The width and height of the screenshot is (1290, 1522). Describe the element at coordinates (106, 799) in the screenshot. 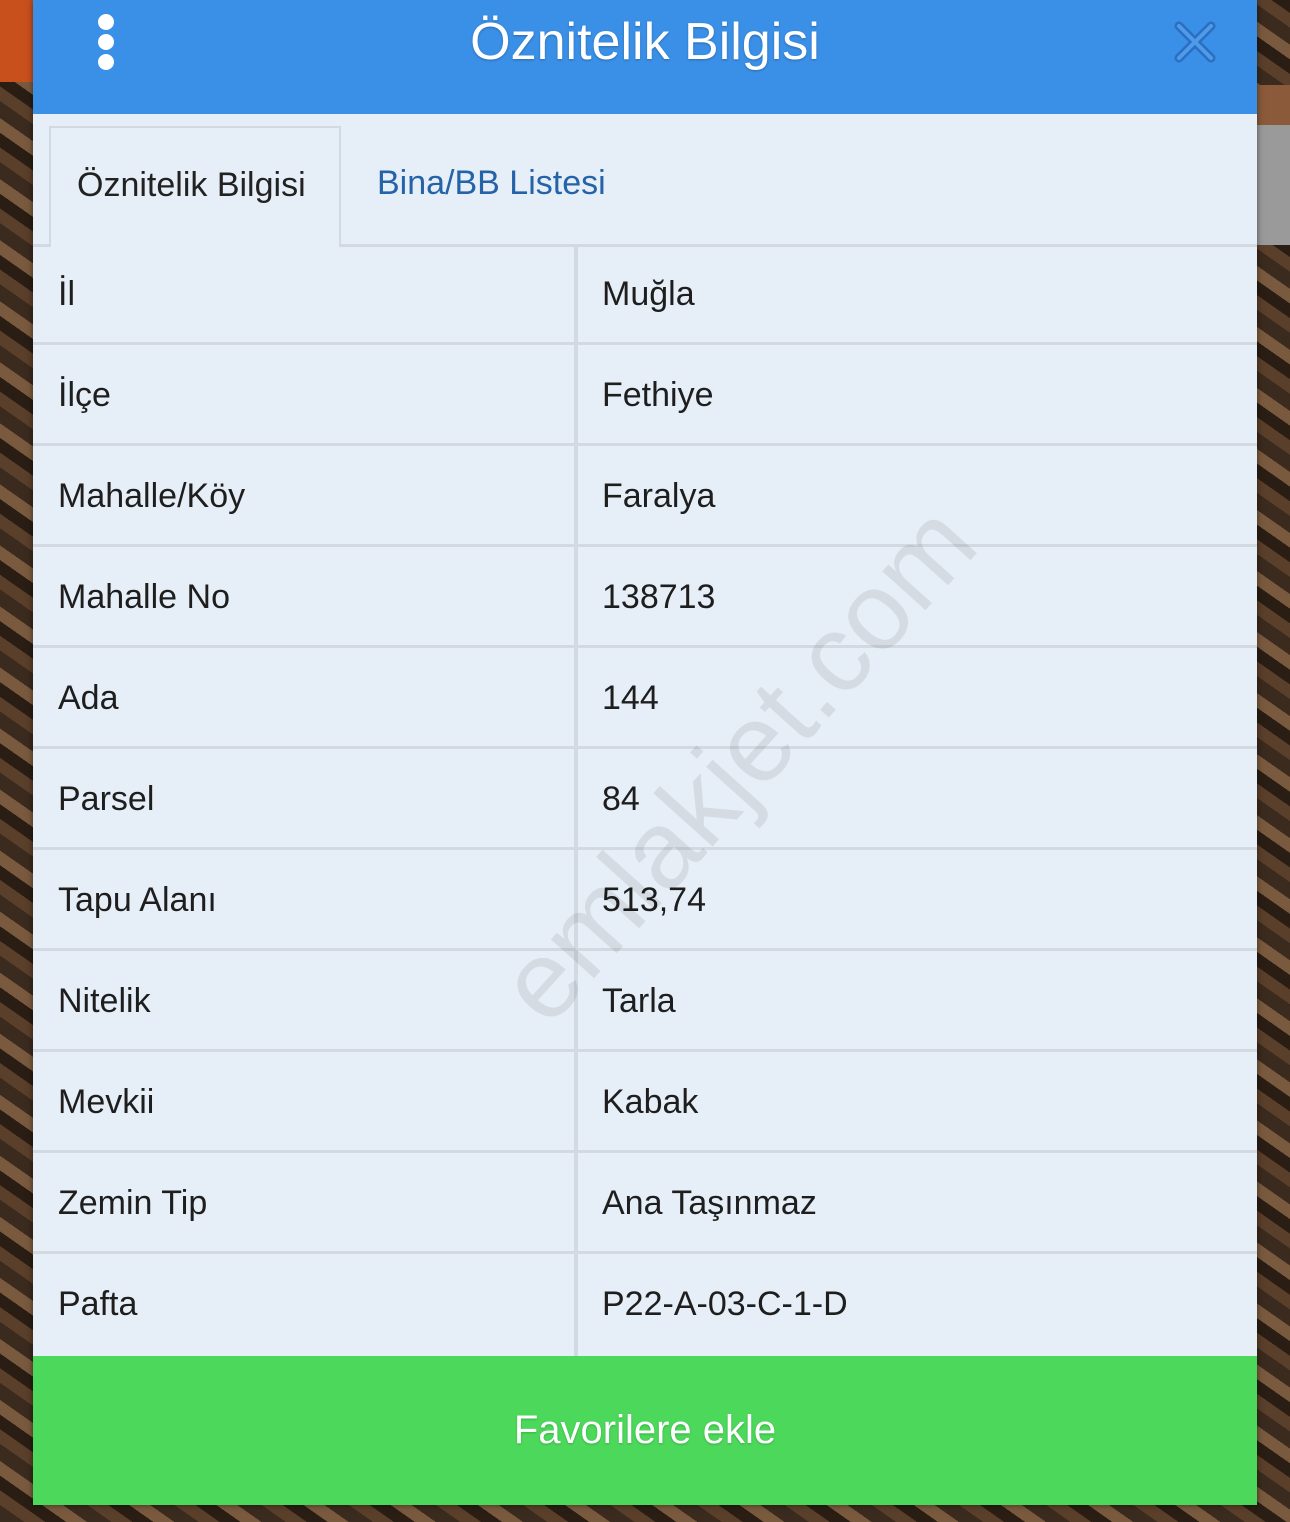

I see `attribute-label: Parsel` at that location.